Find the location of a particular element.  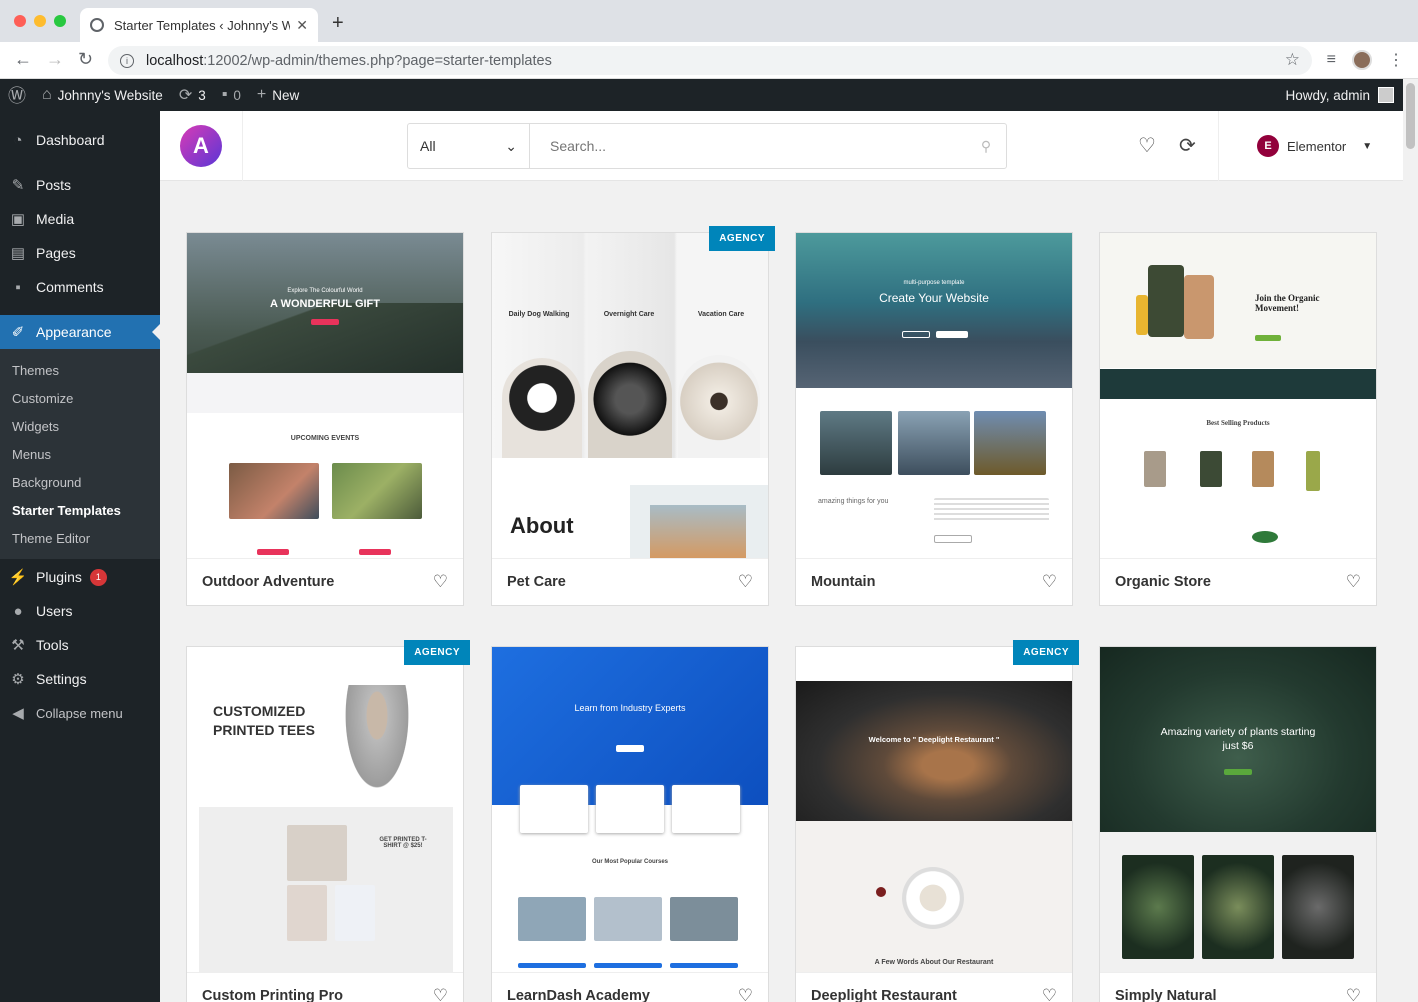

active-arrow is located at coordinates (156, 332).